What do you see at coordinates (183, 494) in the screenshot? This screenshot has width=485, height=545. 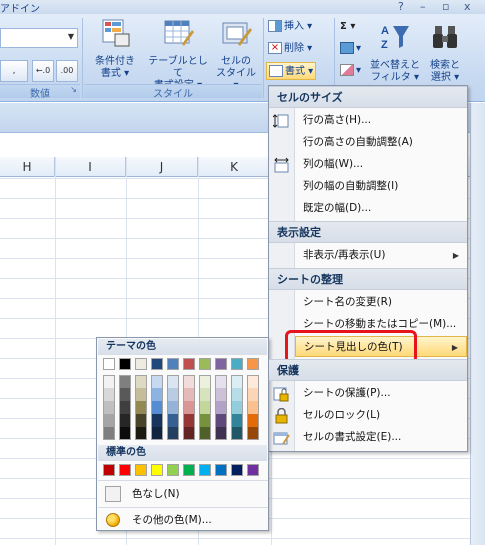 I see `no-color-item: 色なし(N)` at bounding box center [183, 494].